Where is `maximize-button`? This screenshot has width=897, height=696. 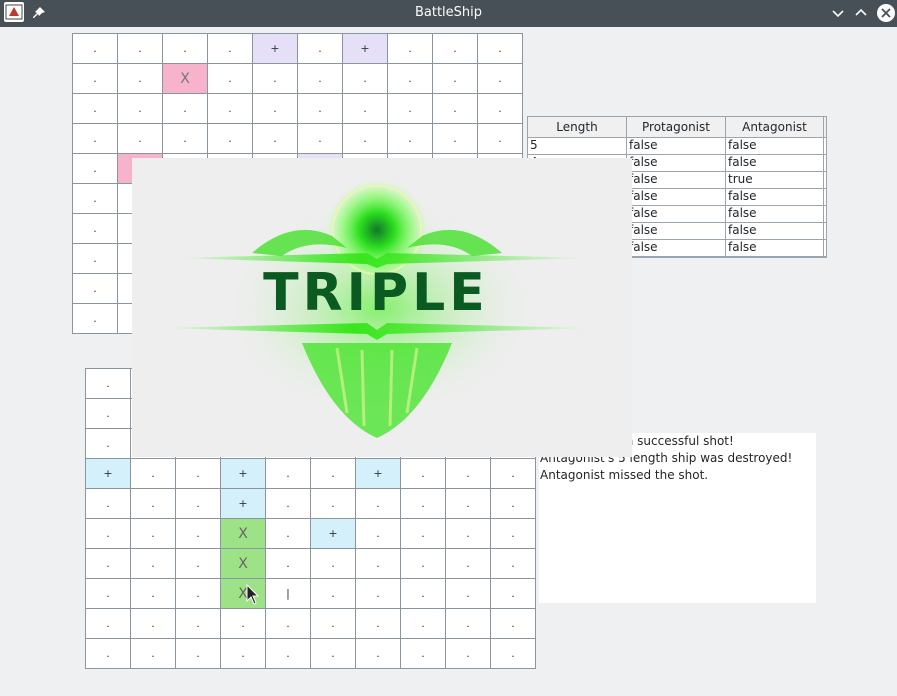 maximize-button is located at coordinates (861, 13).